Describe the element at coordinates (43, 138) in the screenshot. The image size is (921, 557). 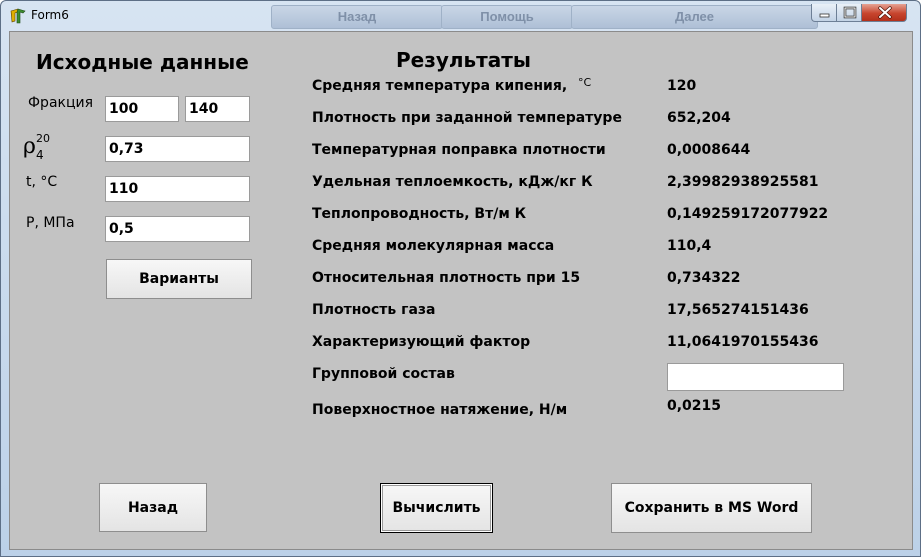
I see `density-superscript: 20` at that location.